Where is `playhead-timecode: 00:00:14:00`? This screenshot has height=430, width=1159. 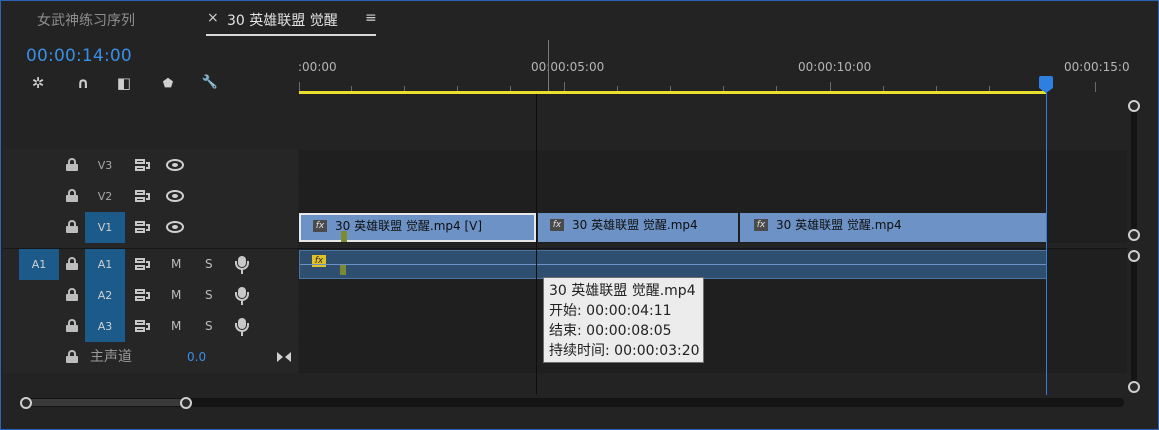
playhead-timecode: 00:00:14:00 is located at coordinates (79, 56).